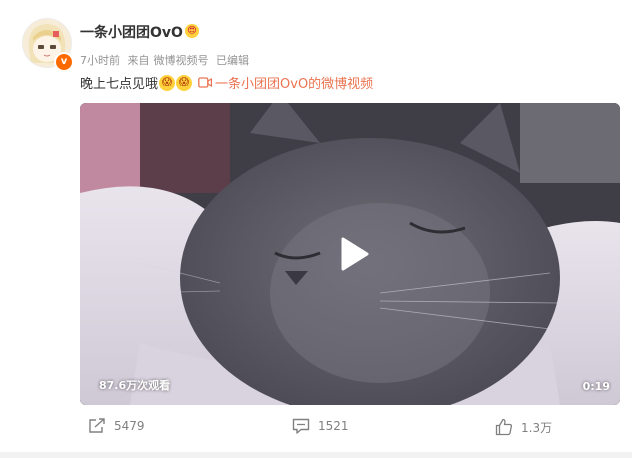  I want to click on source-prefix: 来自, so click(138, 60).